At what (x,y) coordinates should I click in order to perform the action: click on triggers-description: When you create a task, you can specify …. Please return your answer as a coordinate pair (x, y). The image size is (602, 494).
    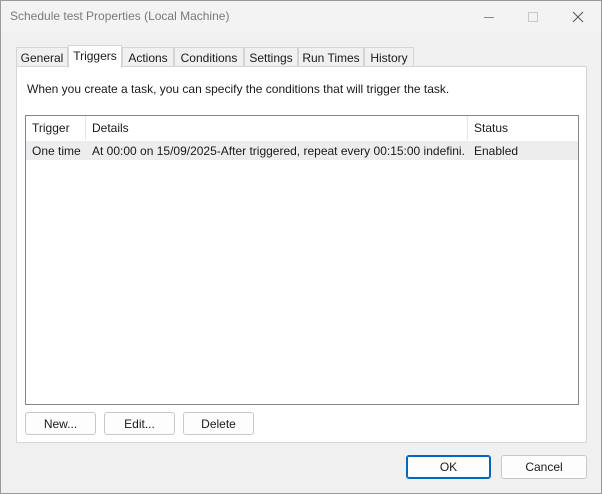
    Looking at the image, I should click on (238, 89).